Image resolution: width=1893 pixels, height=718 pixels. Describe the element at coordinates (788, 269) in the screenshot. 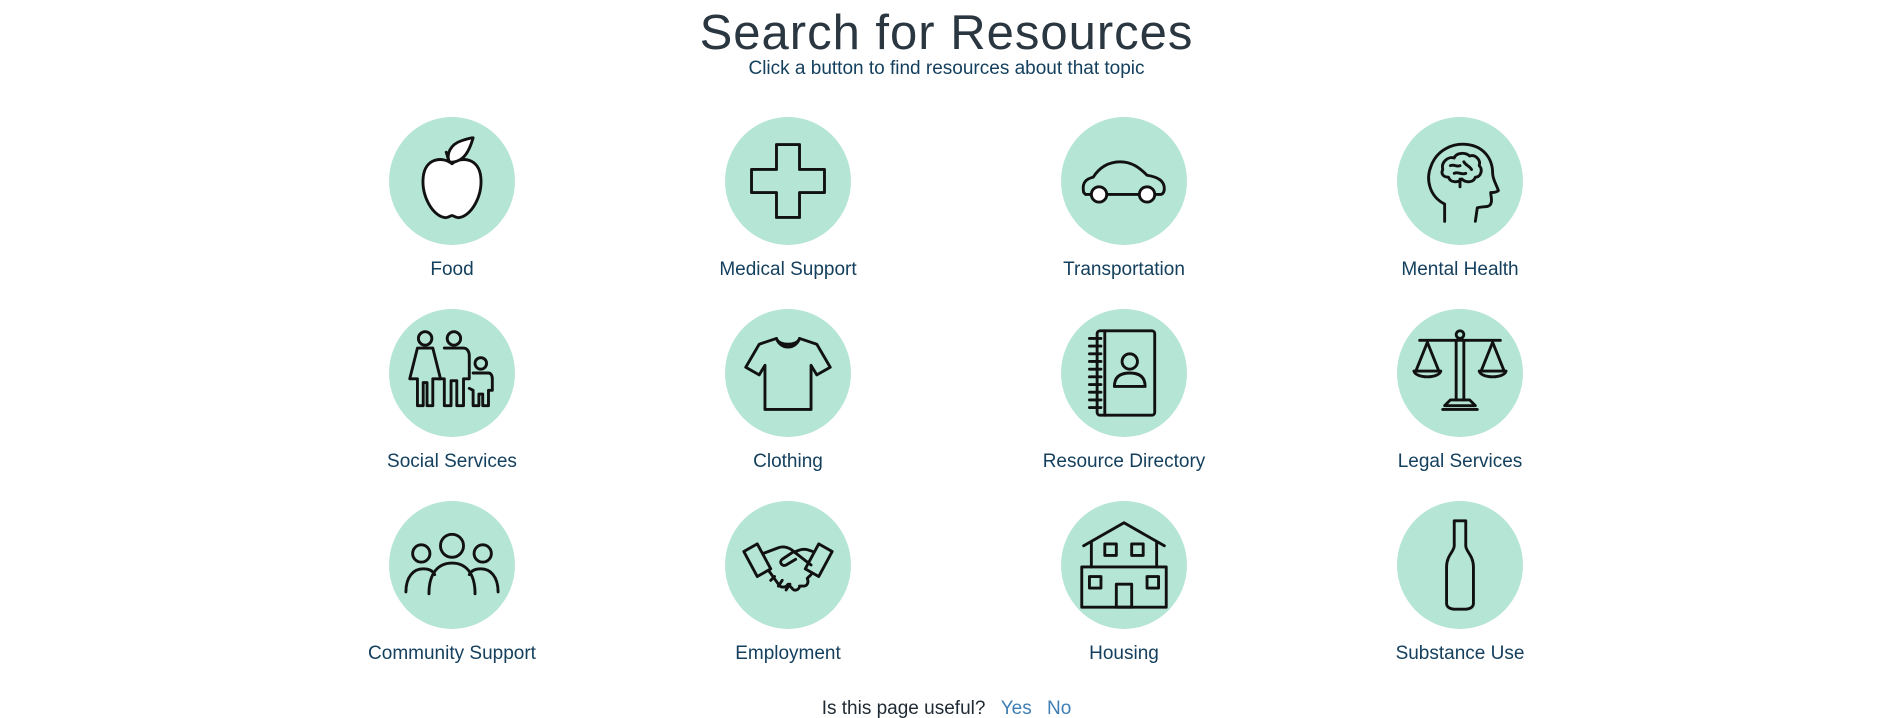

I see `medical-support-label: Medical Support` at that location.